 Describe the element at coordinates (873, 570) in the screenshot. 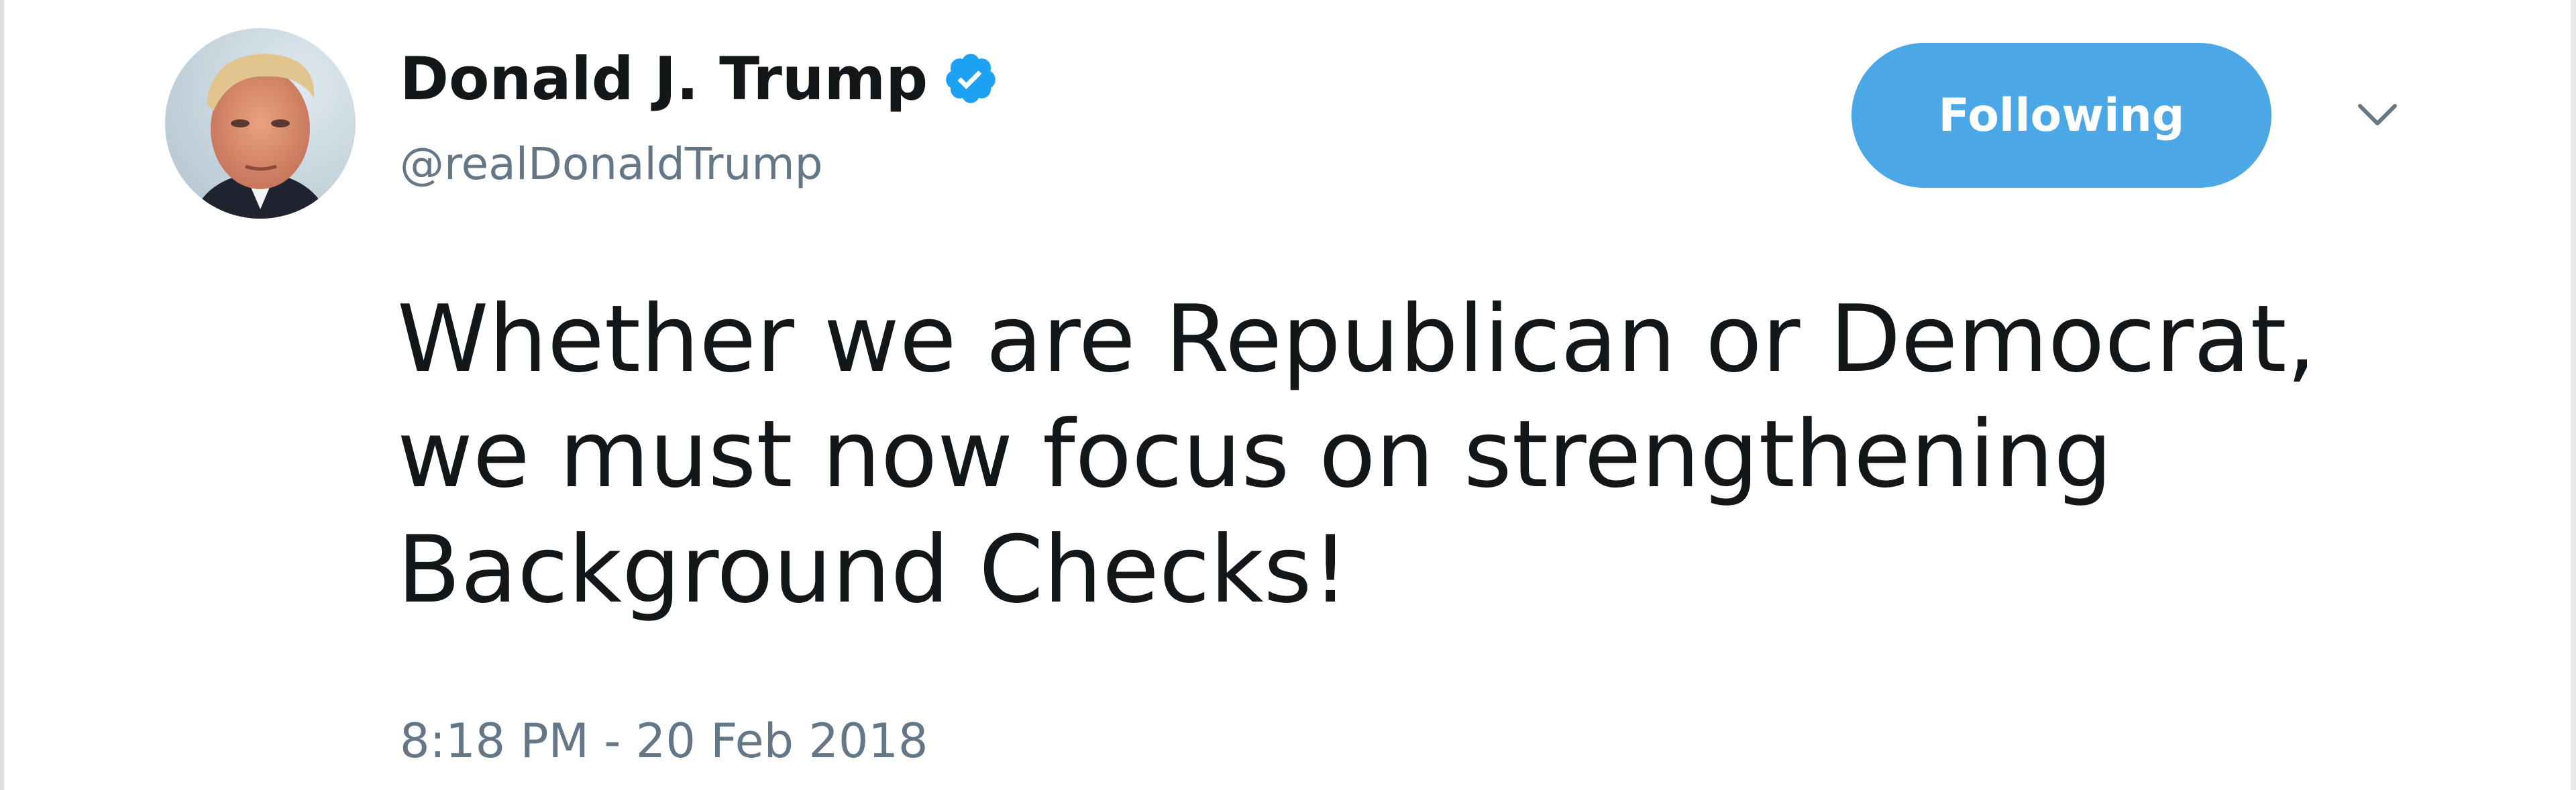

I see `tweet-text-line: Background Checks!` at that location.